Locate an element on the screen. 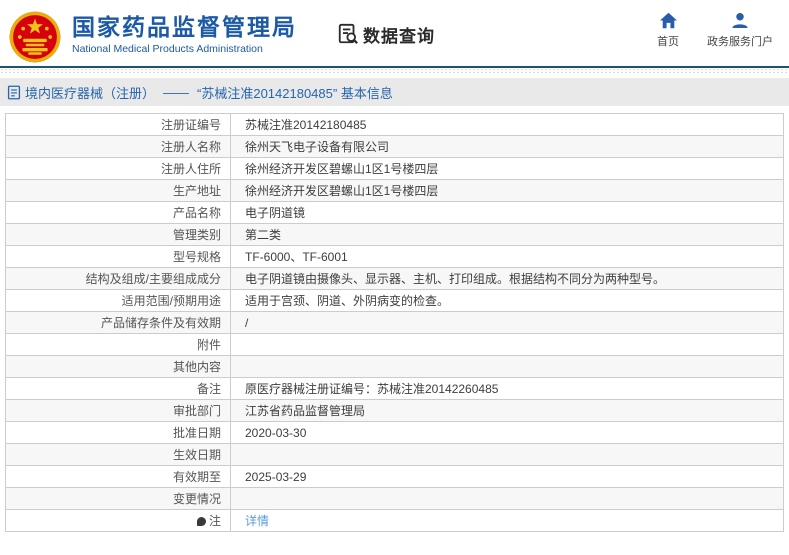  nav-portal-label: 政务服务门户 is located at coordinates (740, 42).